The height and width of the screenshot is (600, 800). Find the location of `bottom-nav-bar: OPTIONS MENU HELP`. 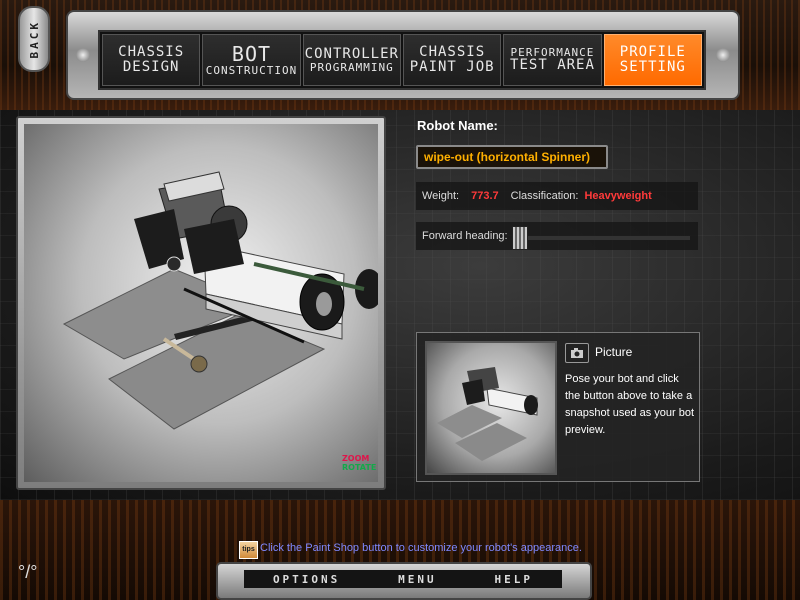

bottom-nav-bar: OPTIONS MENU HELP is located at coordinates (404, 581).